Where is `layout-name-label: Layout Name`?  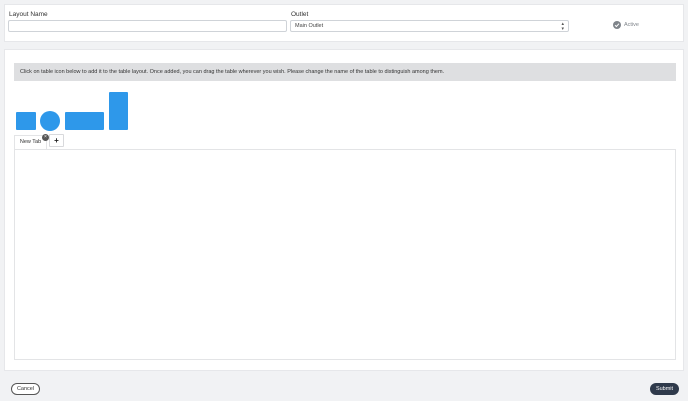
layout-name-label: Layout Name is located at coordinates (28, 14).